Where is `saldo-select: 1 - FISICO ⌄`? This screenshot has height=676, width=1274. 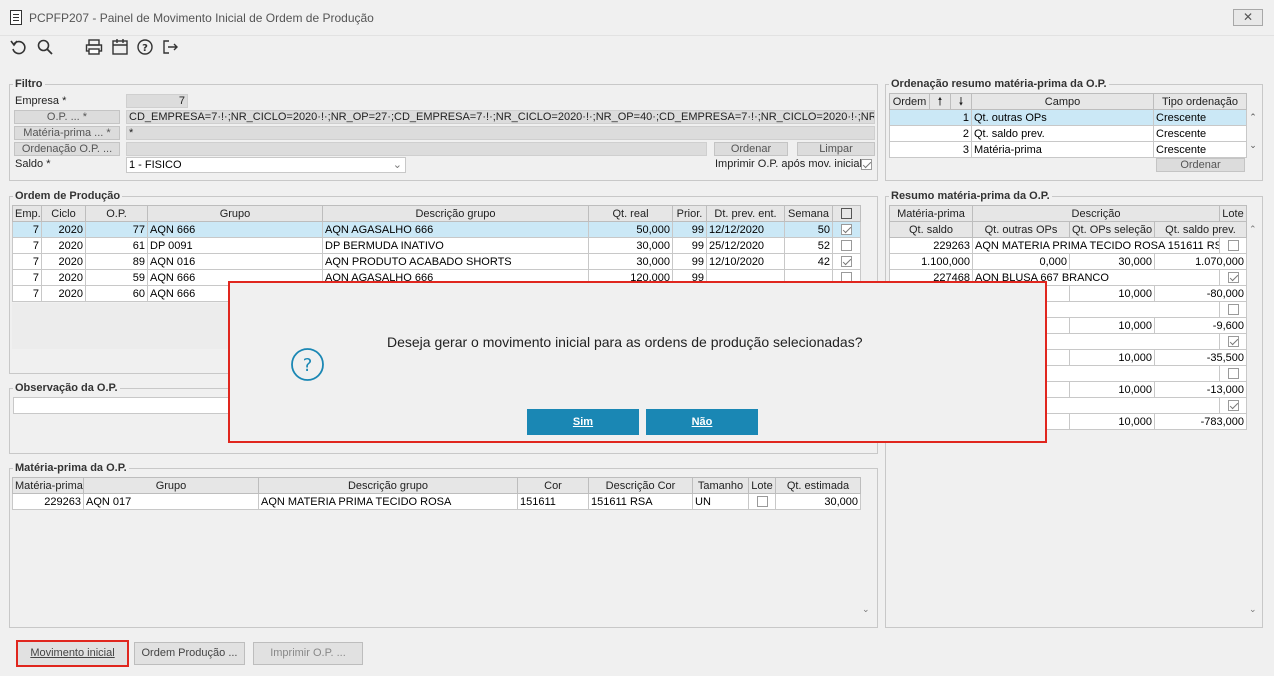
saldo-select: 1 - FISICO ⌄ is located at coordinates (266, 165).